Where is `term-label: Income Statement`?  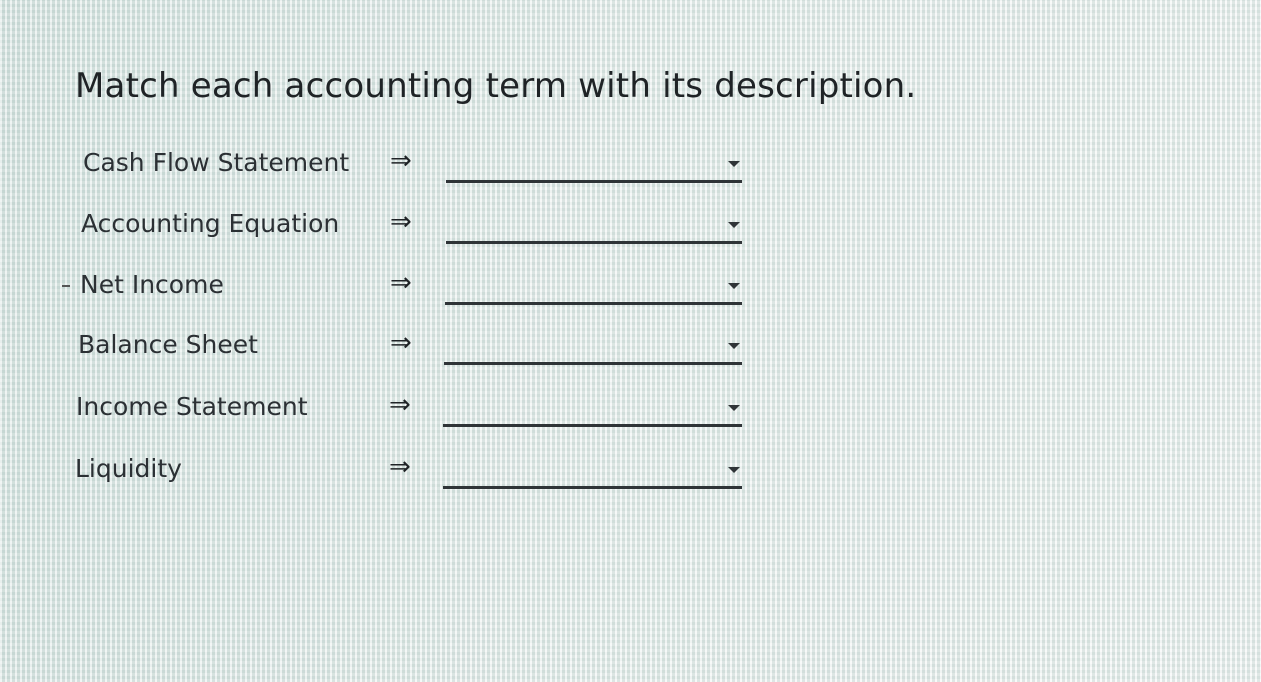 term-label: Income Statement is located at coordinates (192, 406).